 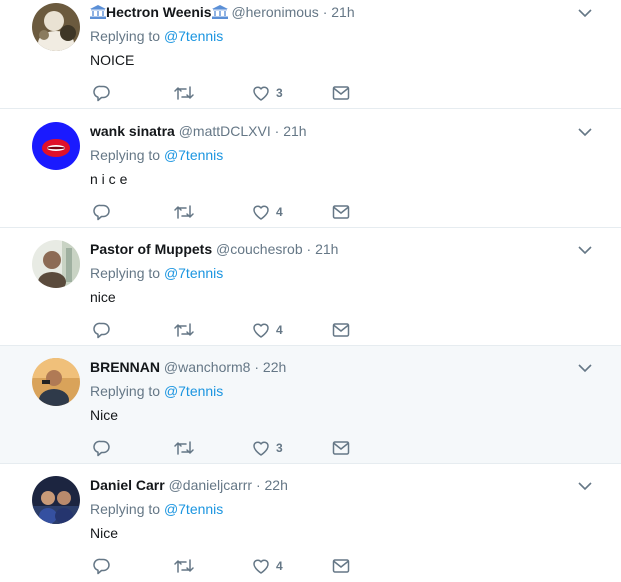 I want to click on tweet-text: NOICE, so click(x=112, y=60).